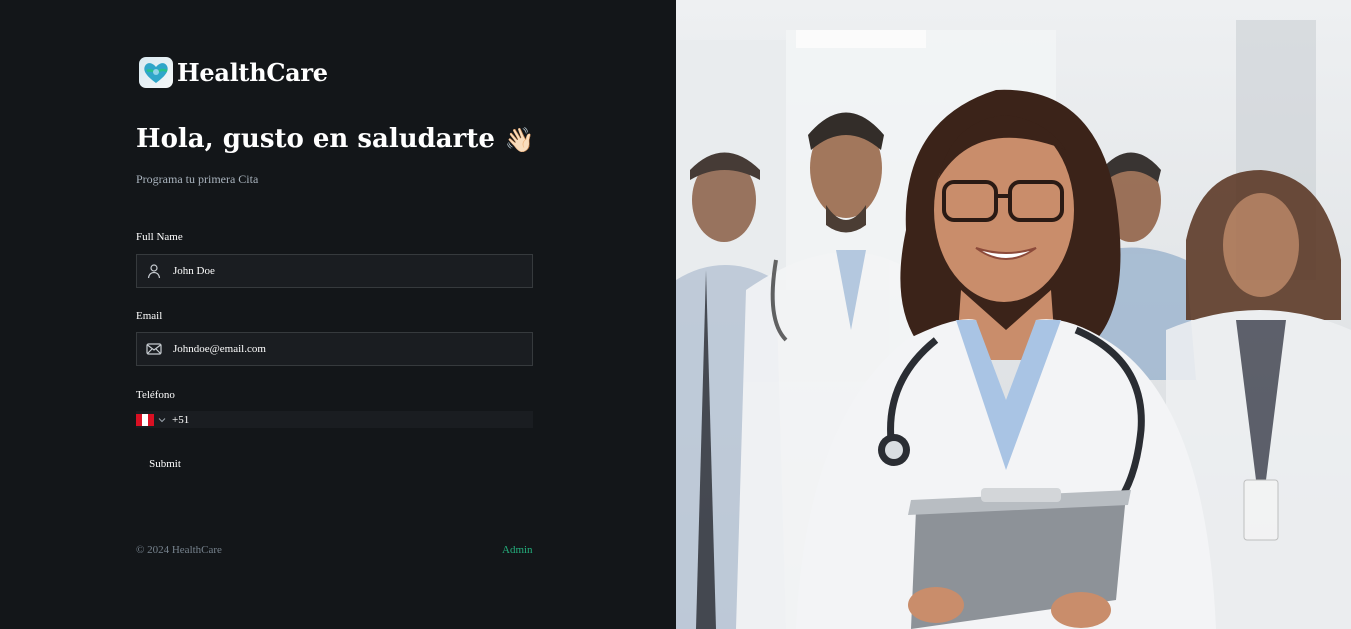  I want to click on copyright-text: © 2024 HealthCare, so click(179, 550).